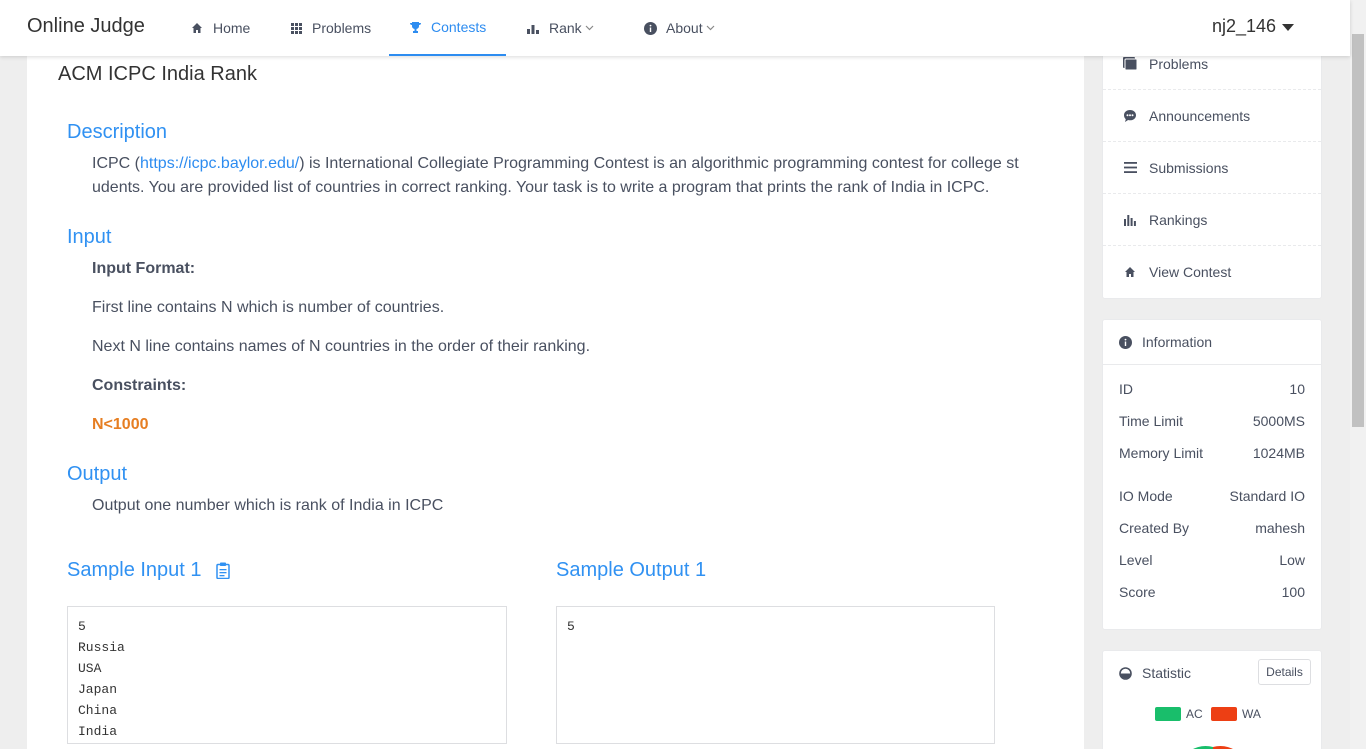 The height and width of the screenshot is (749, 1366). I want to click on list-icon, so click(1130, 168).